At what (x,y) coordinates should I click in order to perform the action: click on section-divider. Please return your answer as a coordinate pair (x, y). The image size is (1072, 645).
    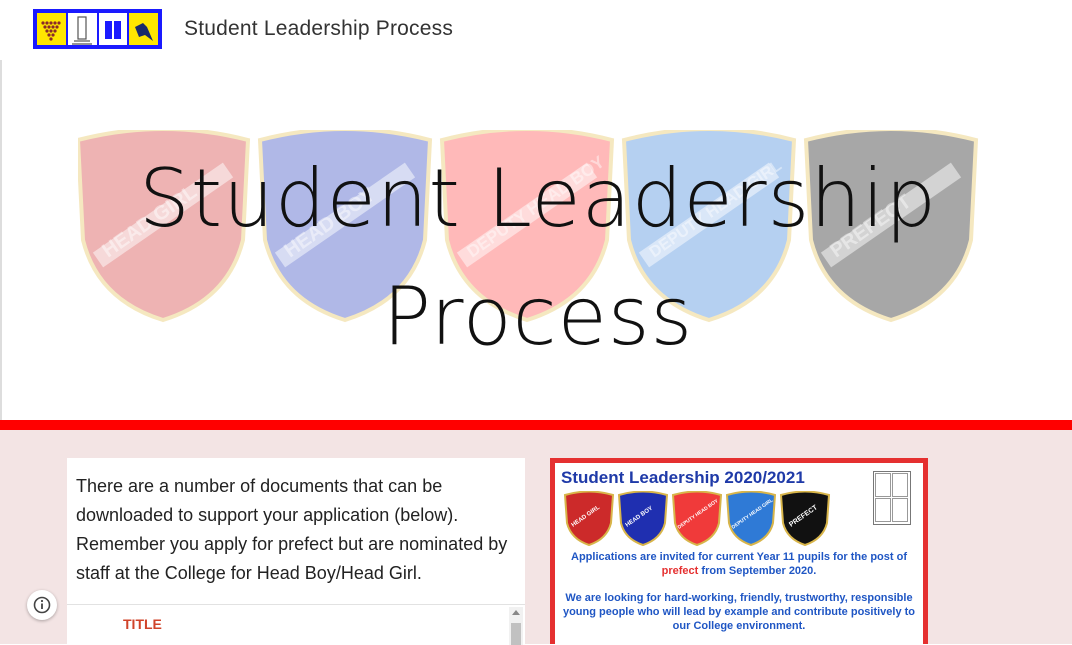
    Looking at the image, I should click on (536, 425).